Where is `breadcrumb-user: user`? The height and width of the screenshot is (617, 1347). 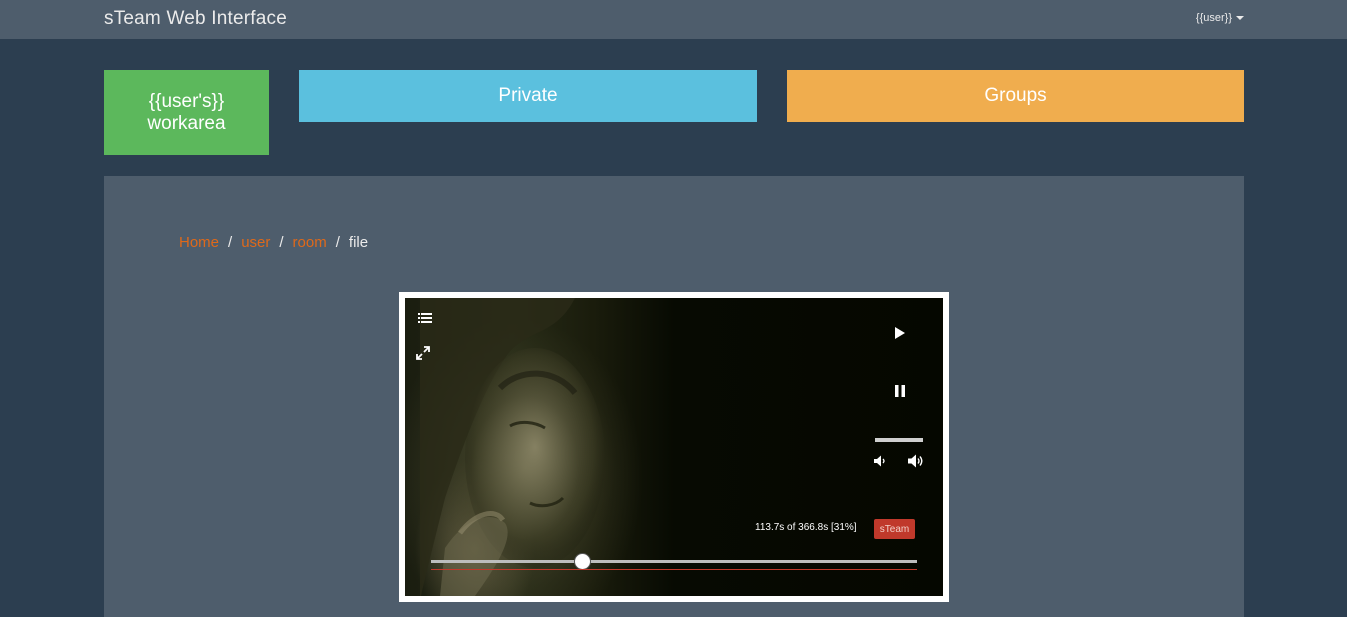
breadcrumb-user: user is located at coordinates (255, 242).